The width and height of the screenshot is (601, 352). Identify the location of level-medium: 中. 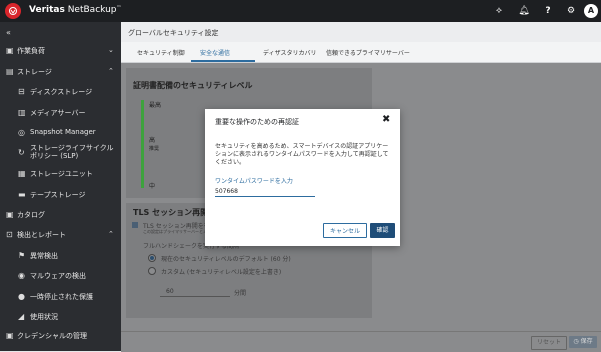
(152, 185).